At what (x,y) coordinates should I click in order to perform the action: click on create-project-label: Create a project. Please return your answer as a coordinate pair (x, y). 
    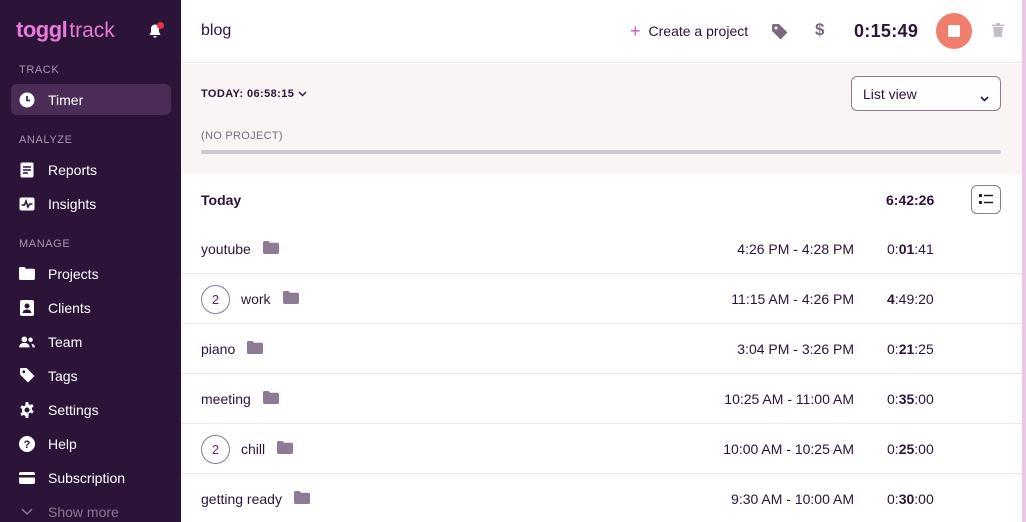
    Looking at the image, I should click on (698, 31).